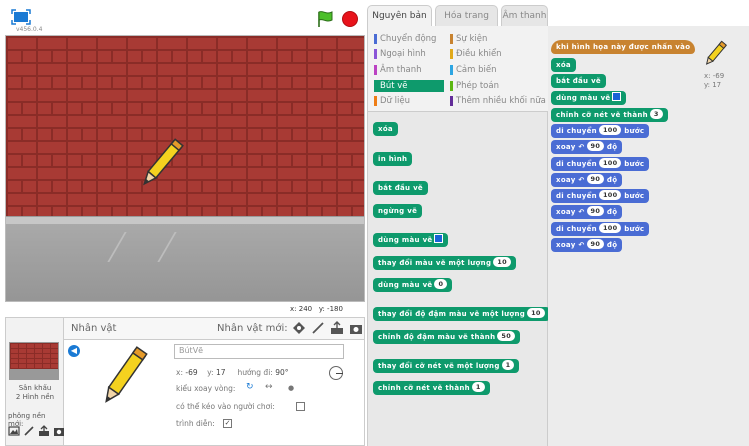 The image size is (749, 446). Describe the element at coordinates (252, 328) in the screenshot. I see `new-sprite-label: Nhân vật mới:` at that location.